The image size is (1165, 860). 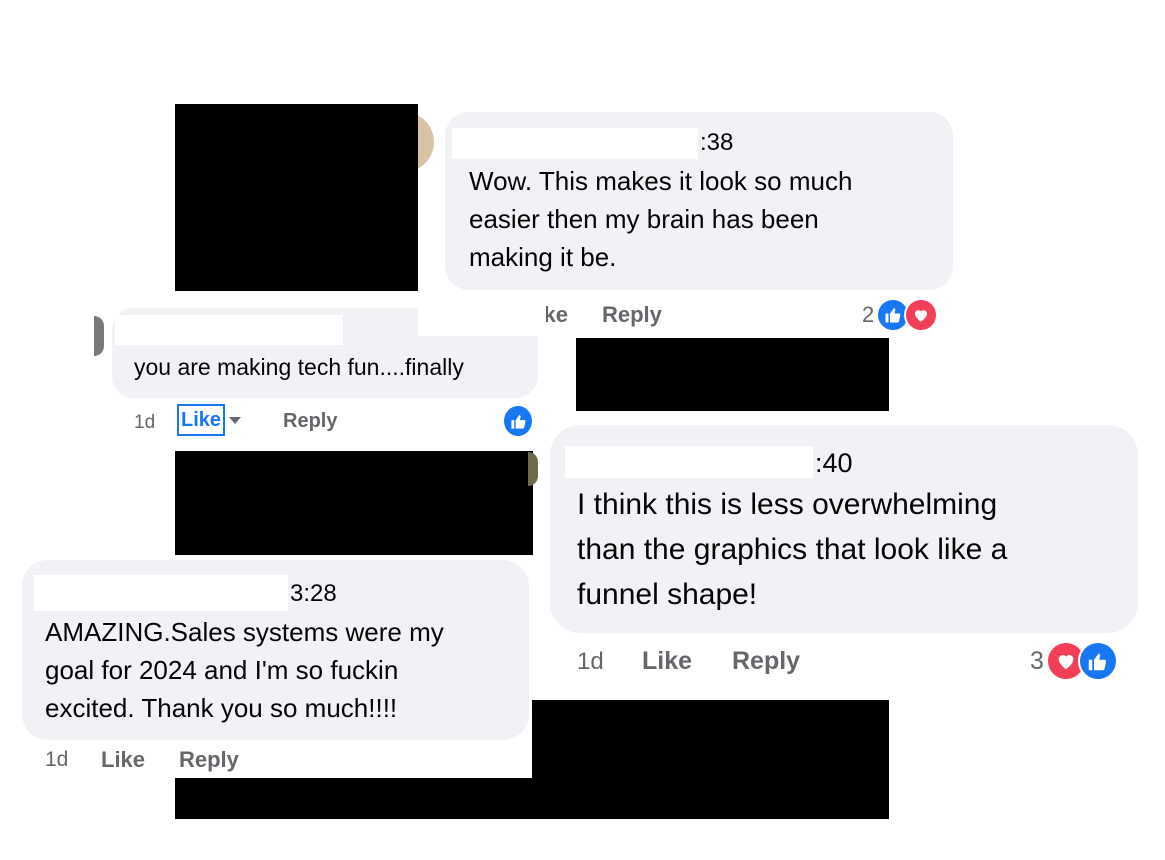 What do you see at coordinates (222, 670) in the screenshot?
I see `comment-text-line: goal for 2024 and I'm so fuckin` at bounding box center [222, 670].